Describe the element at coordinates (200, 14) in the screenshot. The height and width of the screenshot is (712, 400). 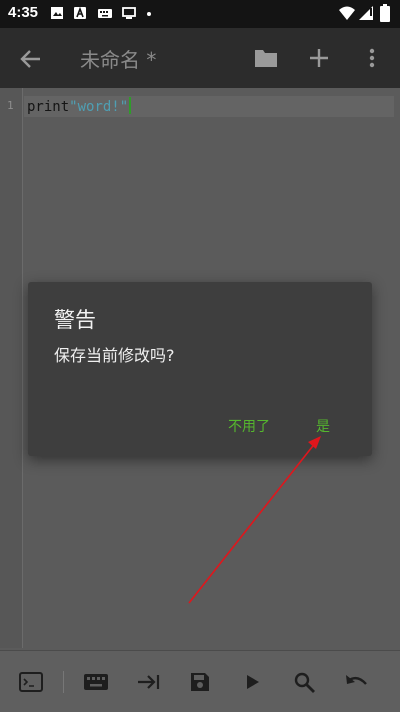
I see `status-bar: 4:35` at that location.